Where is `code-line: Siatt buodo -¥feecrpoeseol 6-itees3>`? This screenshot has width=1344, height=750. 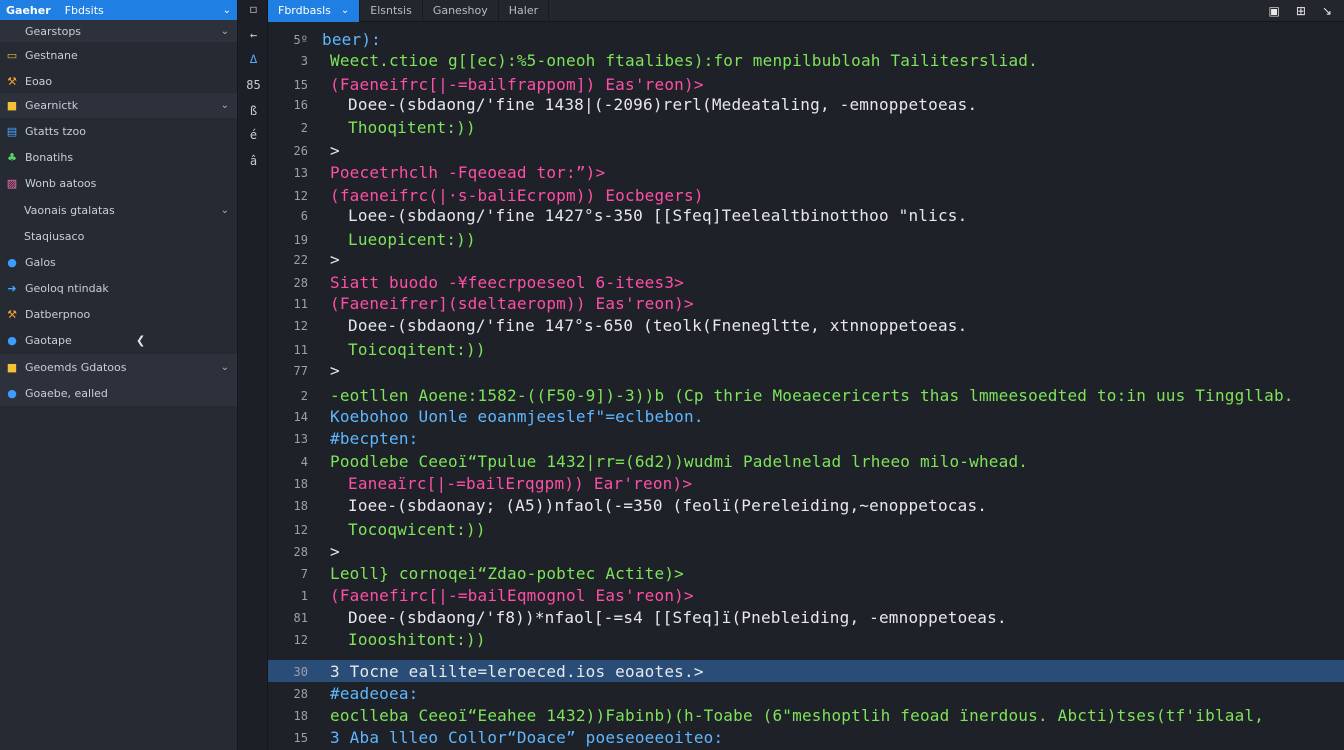 code-line: Siatt buodo -¥feecrpoeseol 6-itees3> is located at coordinates (507, 282).